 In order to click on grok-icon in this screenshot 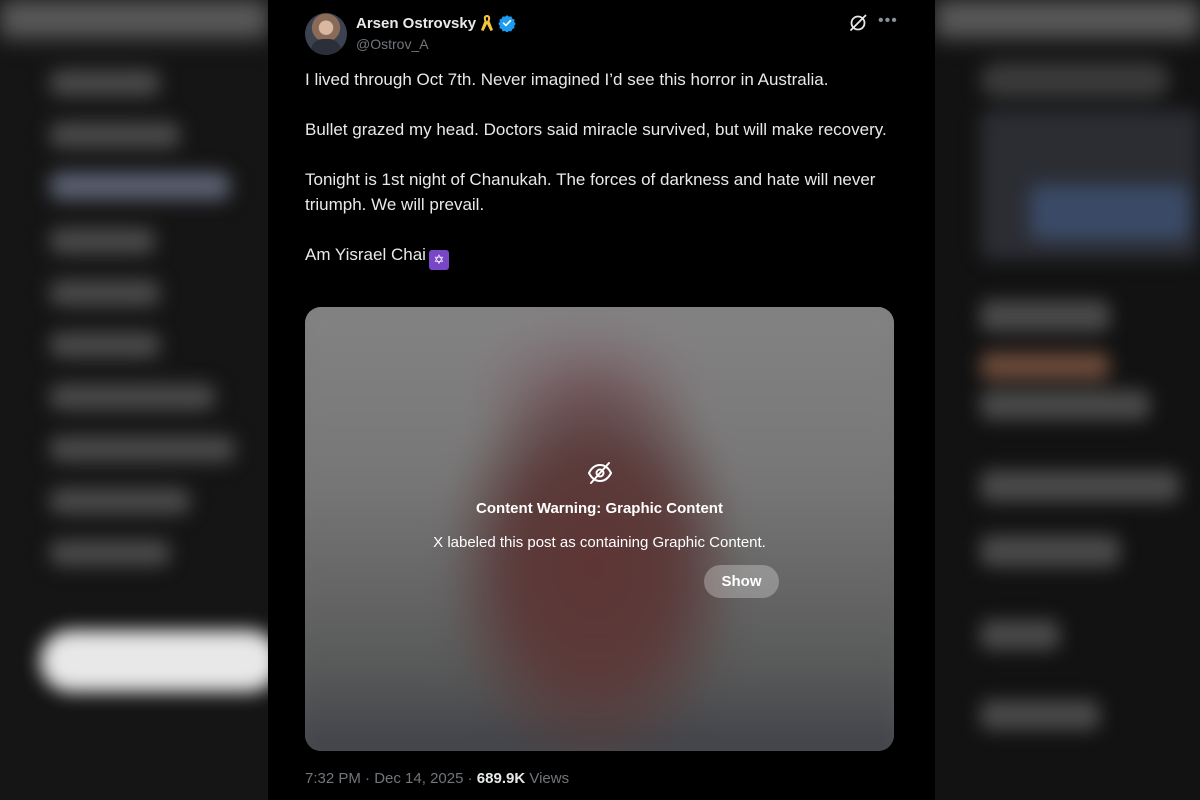, I will do `click(858, 23)`.